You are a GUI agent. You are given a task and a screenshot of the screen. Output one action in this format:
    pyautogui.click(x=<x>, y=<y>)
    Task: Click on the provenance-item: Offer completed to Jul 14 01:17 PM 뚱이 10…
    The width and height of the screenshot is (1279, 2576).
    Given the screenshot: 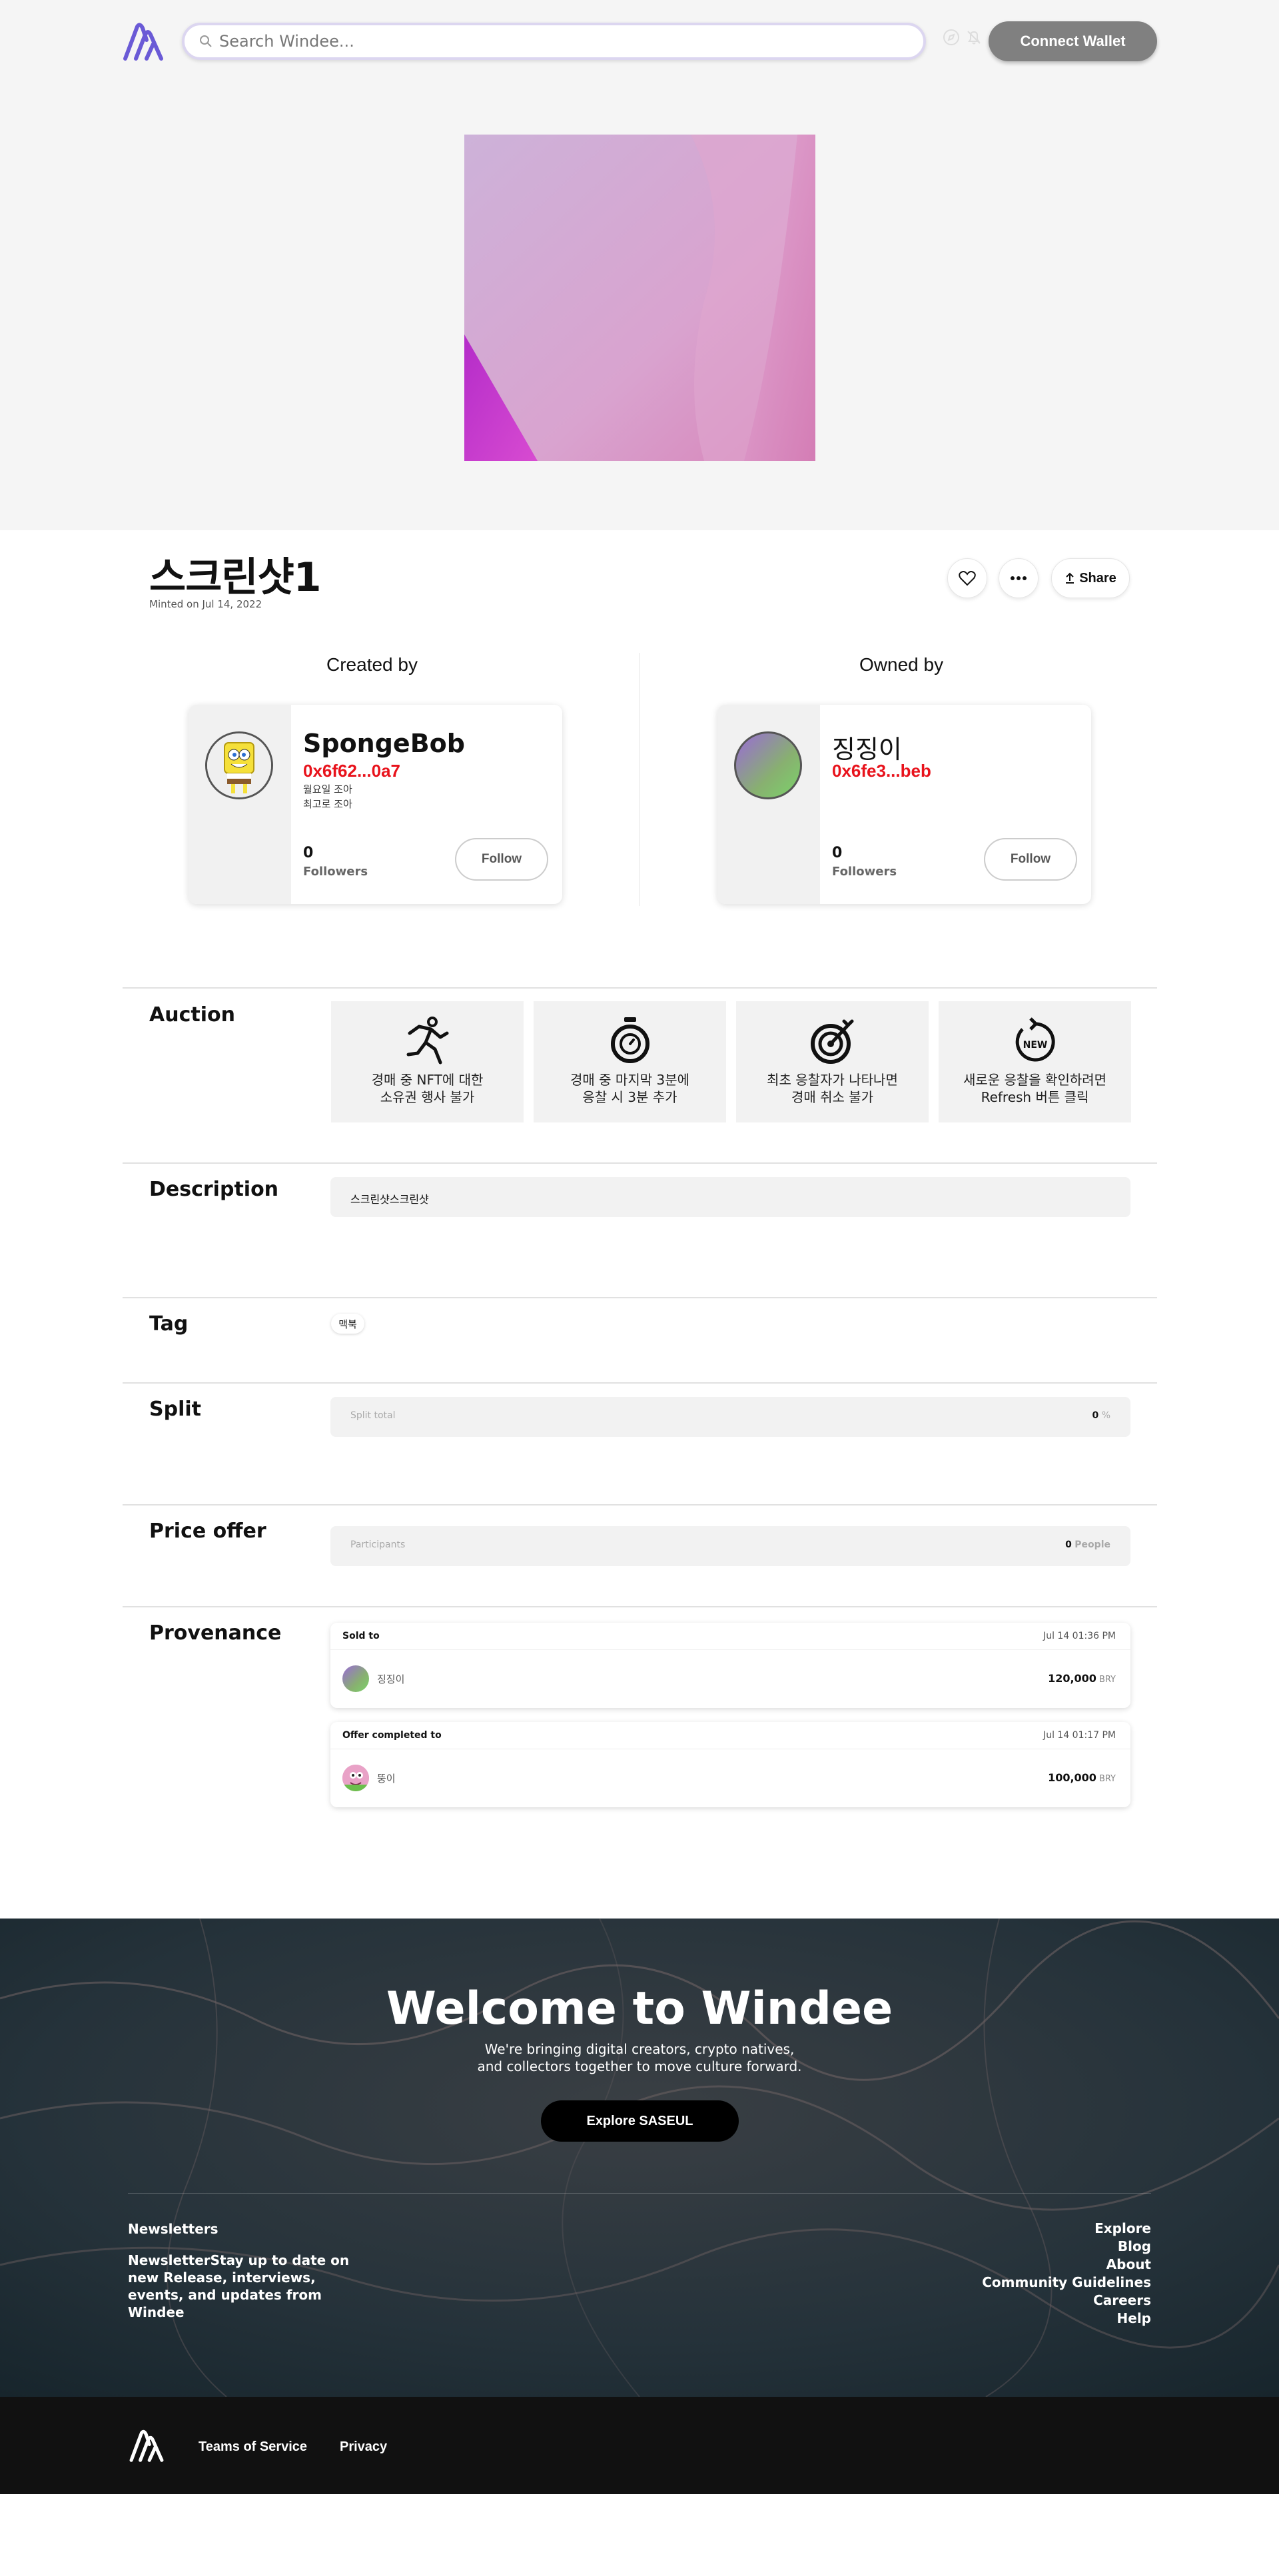 What is the action you would take?
    pyautogui.click(x=730, y=1764)
    